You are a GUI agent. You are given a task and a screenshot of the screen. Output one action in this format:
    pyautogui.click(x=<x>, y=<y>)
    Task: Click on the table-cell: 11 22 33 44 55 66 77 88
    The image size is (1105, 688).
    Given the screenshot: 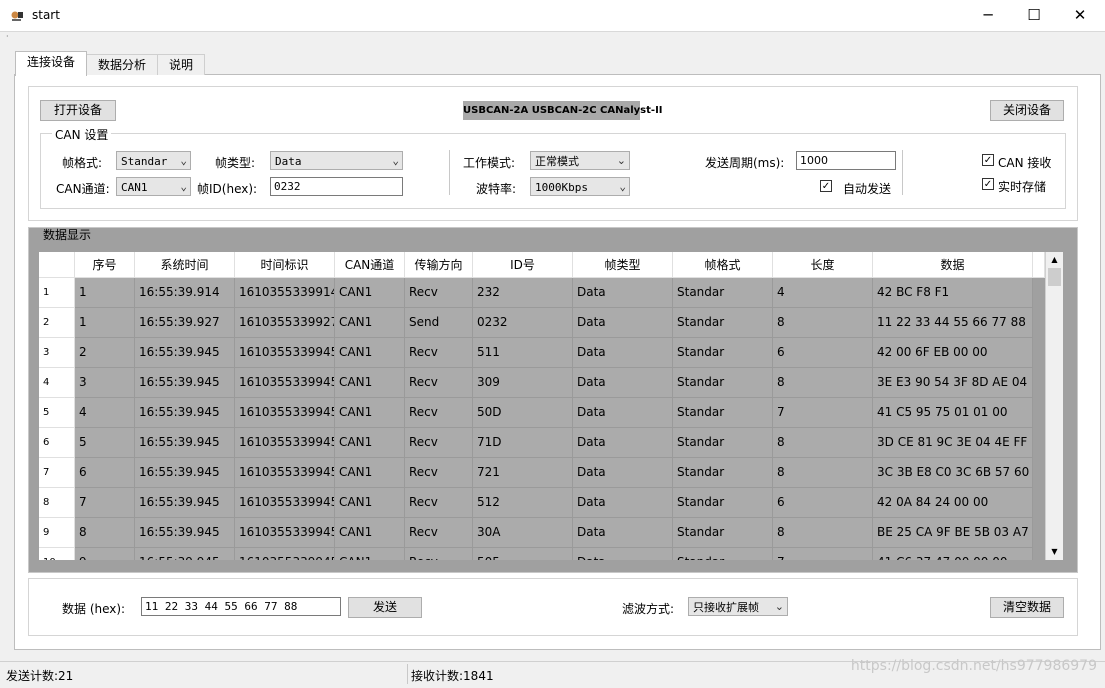 What is the action you would take?
    pyautogui.click(x=953, y=323)
    